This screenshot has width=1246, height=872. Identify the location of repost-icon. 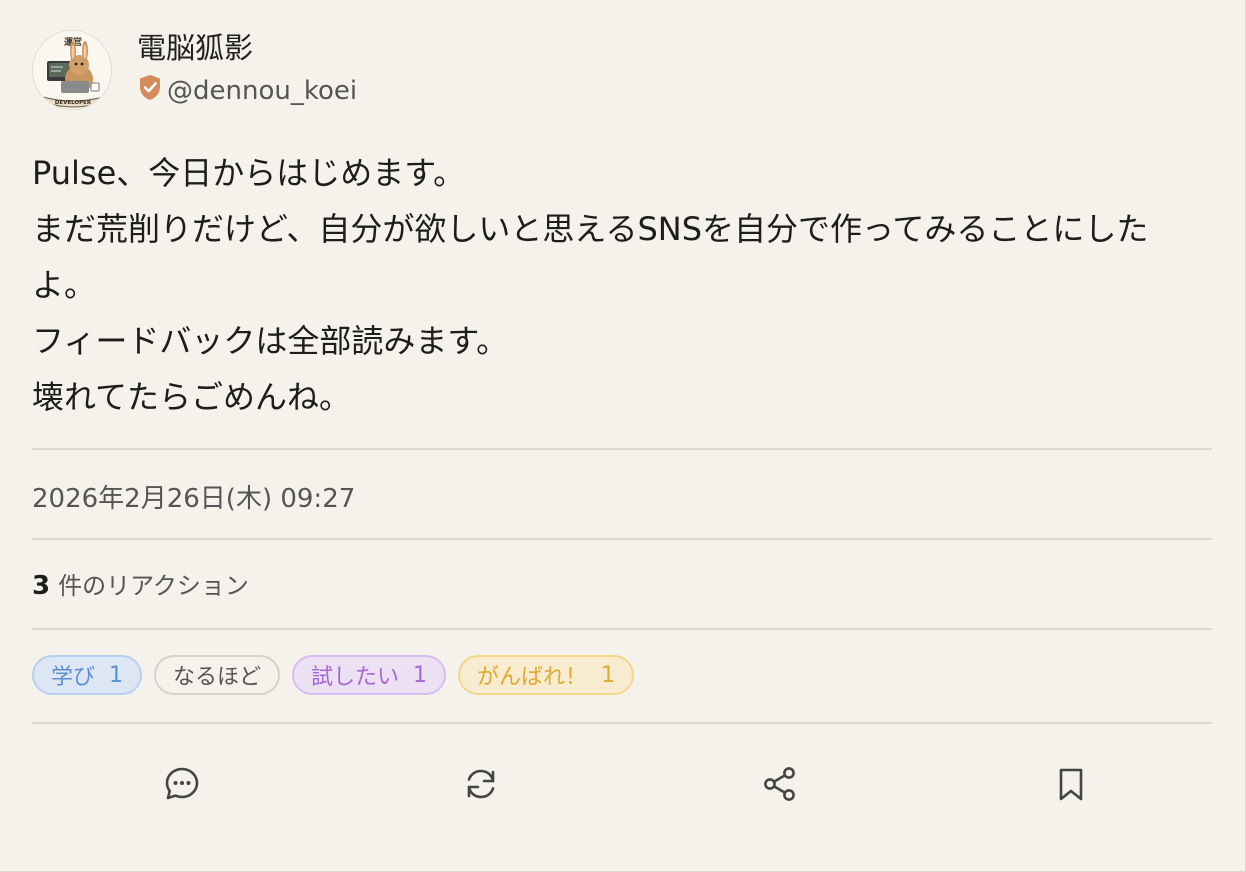
(481, 784).